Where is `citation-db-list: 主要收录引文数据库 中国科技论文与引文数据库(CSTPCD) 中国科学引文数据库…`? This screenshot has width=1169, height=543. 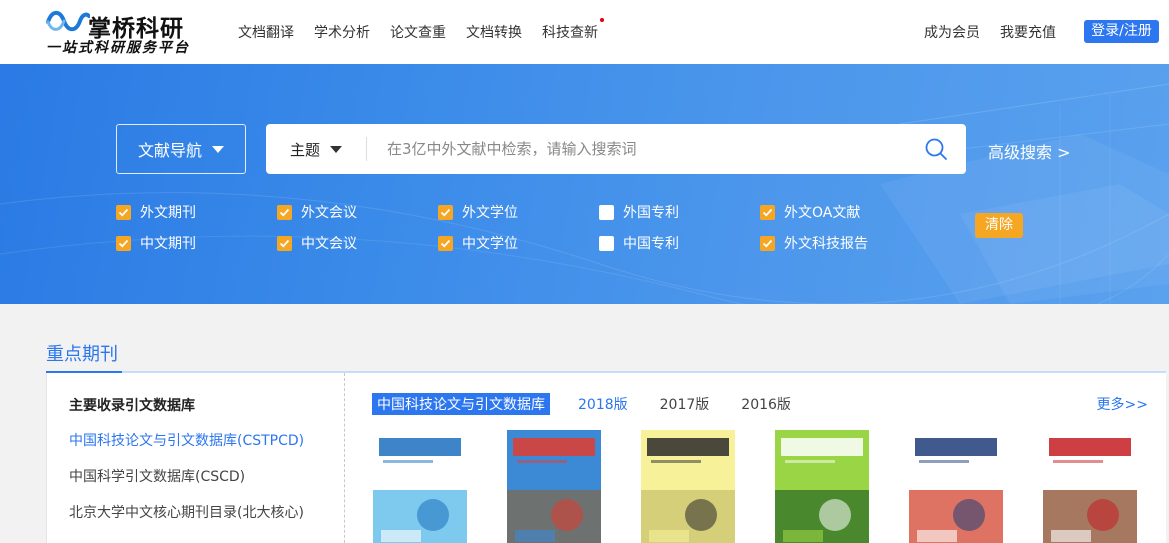
citation-db-list: 主要收录引文数据库 中国科技论文与引文数据库(CSTPCD) 中国科学引文数据库… is located at coordinates (196, 458).